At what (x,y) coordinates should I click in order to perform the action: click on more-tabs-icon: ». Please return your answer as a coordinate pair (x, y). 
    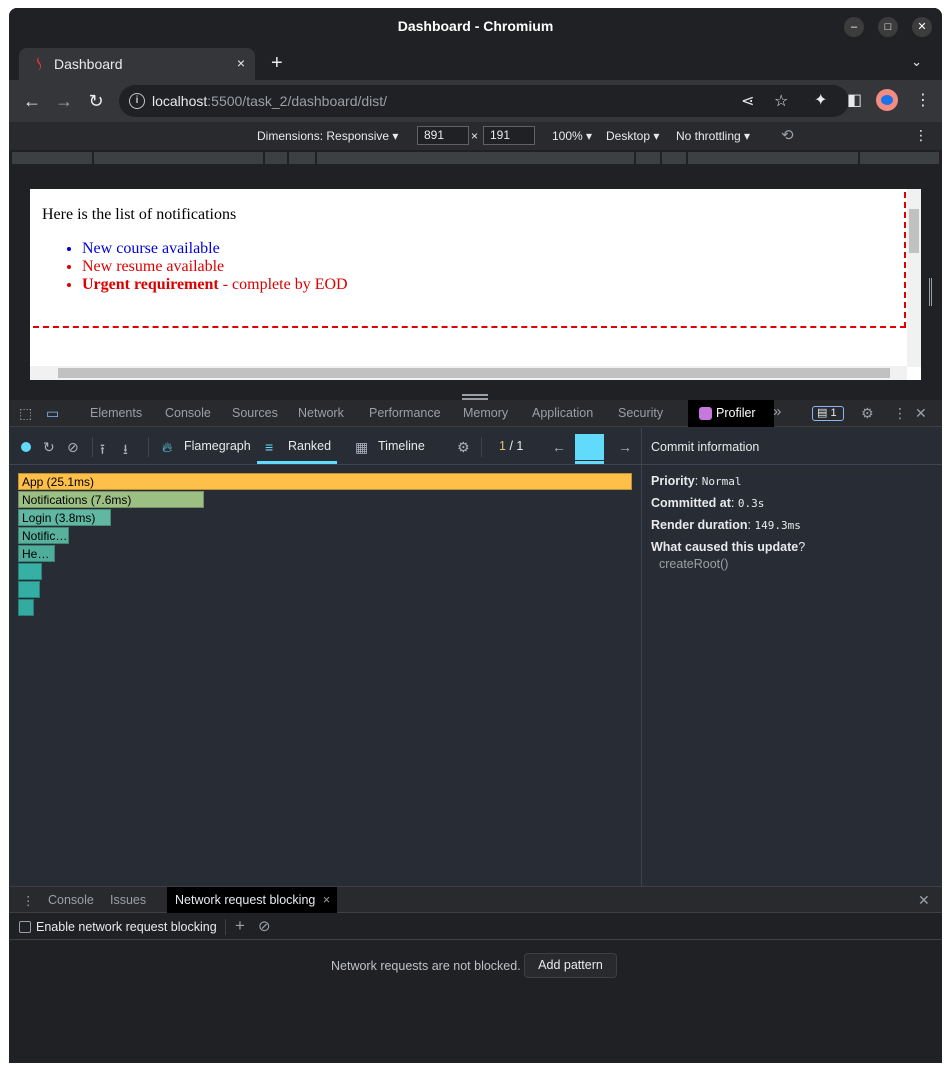
    Looking at the image, I should click on (777, 411).